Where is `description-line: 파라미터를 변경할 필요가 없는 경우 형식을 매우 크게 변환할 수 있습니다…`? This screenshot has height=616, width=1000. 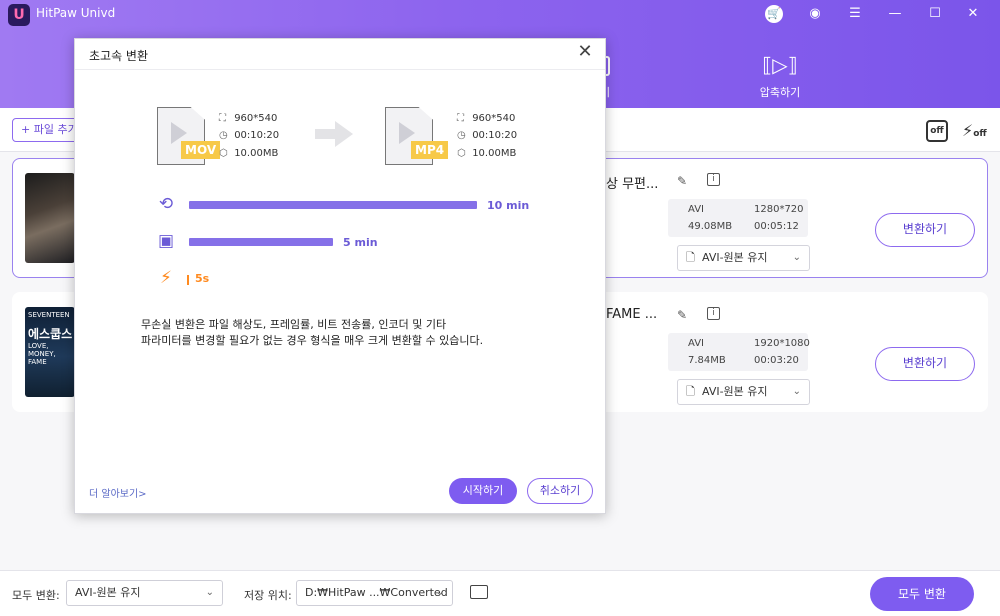
description-line: 파라미터를 변경할 필요가 없는 경우 형식을 매우 크게 변환할 수 있습니다… is located at coordinates (312, 340).